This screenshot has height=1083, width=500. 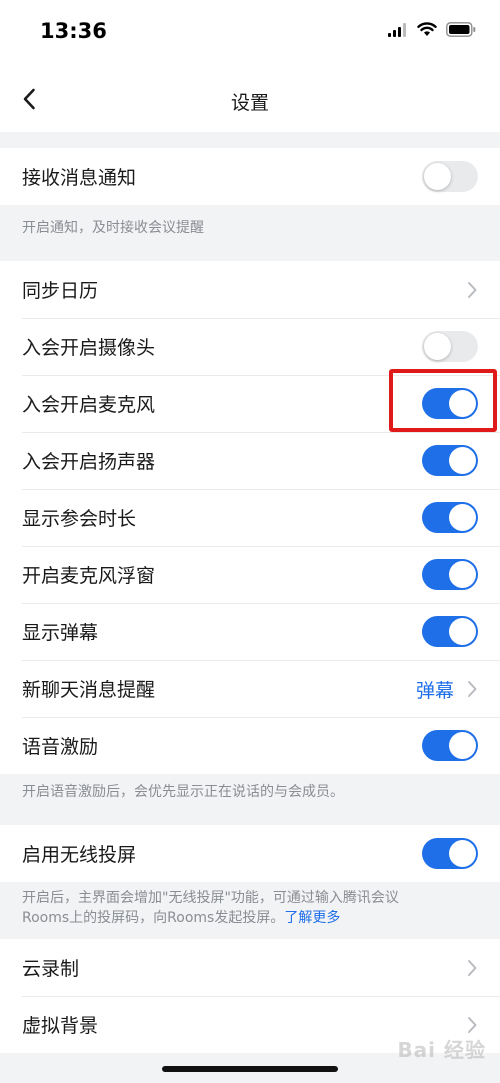 What do you see at coordinates (249, 103) in the screenshot?
I see `page-title: 设置` at bounding box center [249, 103].